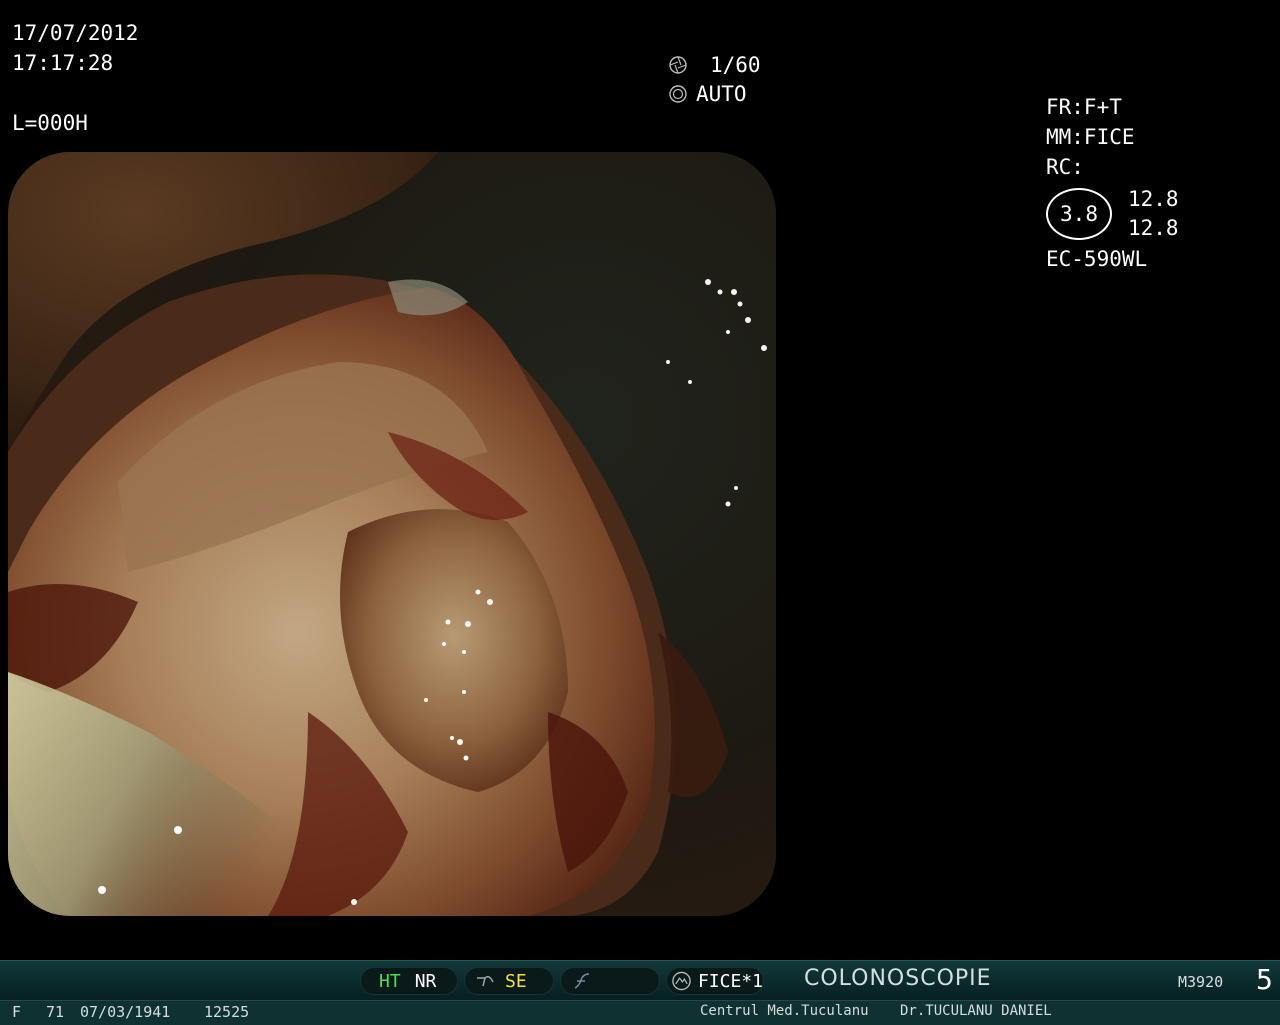 The width and height of the screenshot is (1280, 1025). What do you see at coordinates (735, 65) in the screenshot?
I see `shutter-speed: 1/60` at bounding box center [735, 65].